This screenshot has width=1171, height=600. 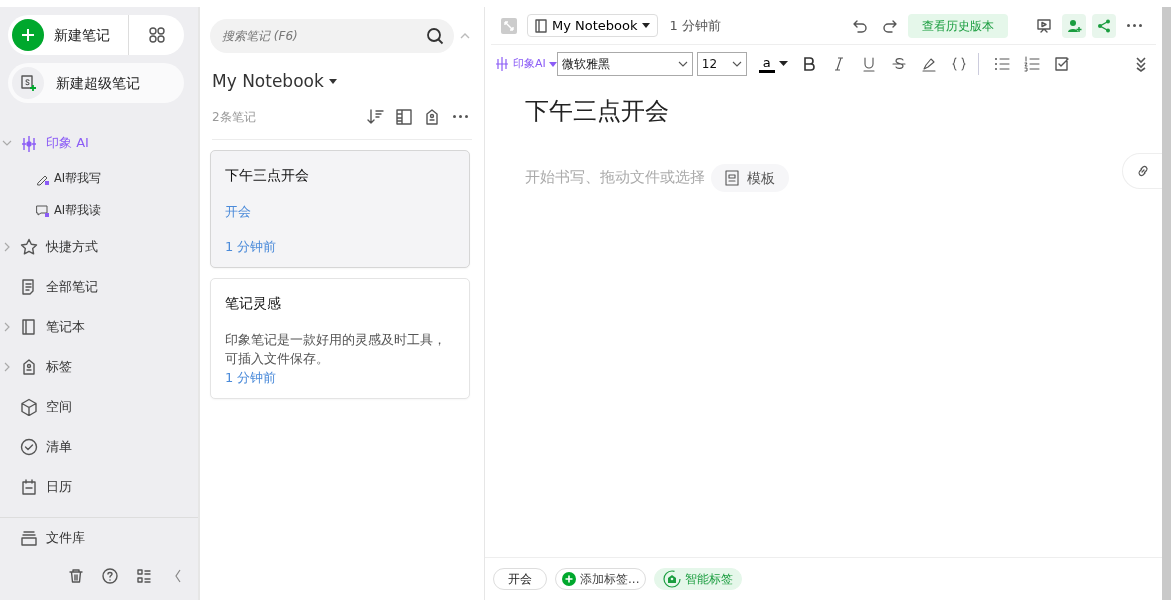 What do you see at coordinates (766, 64) in the screenshot?
I see `text-color-button: a` at bounding box center [766, 64].